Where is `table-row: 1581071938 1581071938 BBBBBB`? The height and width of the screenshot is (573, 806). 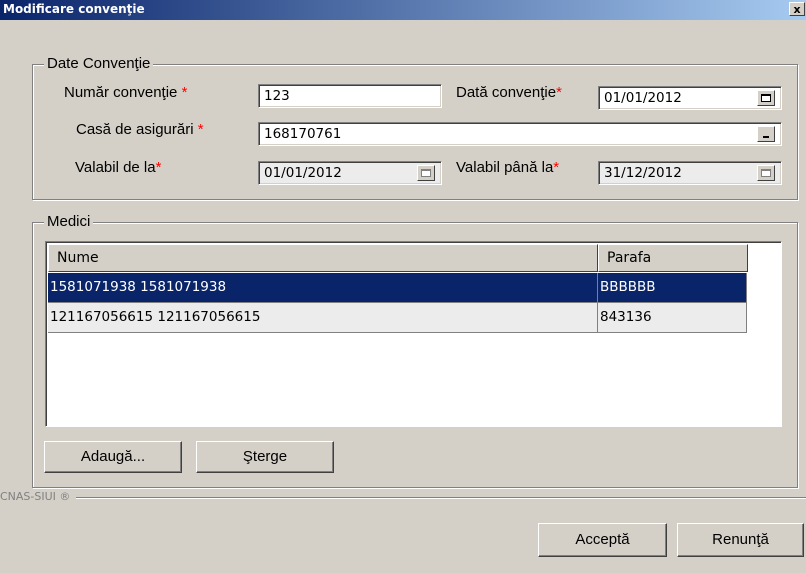 table-row: 1581071938 1581071938 BBBBBB is located at coordinates (397, 288).